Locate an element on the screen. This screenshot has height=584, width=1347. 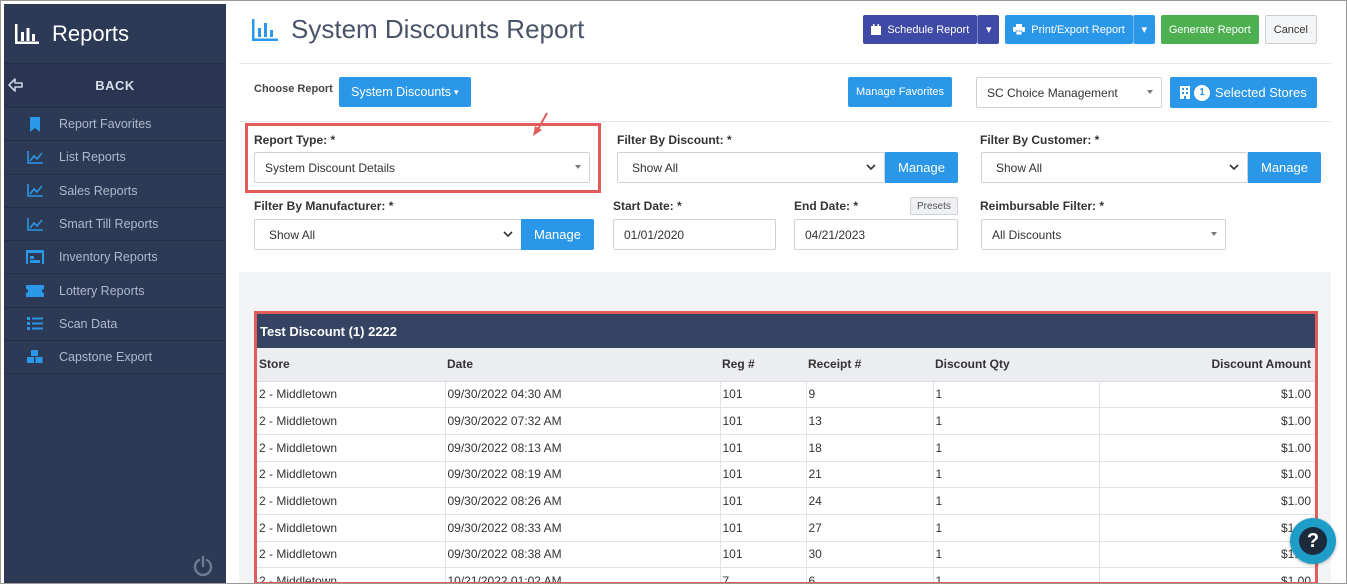
cell-receipt: 6 is located at coordinates (870, 574).